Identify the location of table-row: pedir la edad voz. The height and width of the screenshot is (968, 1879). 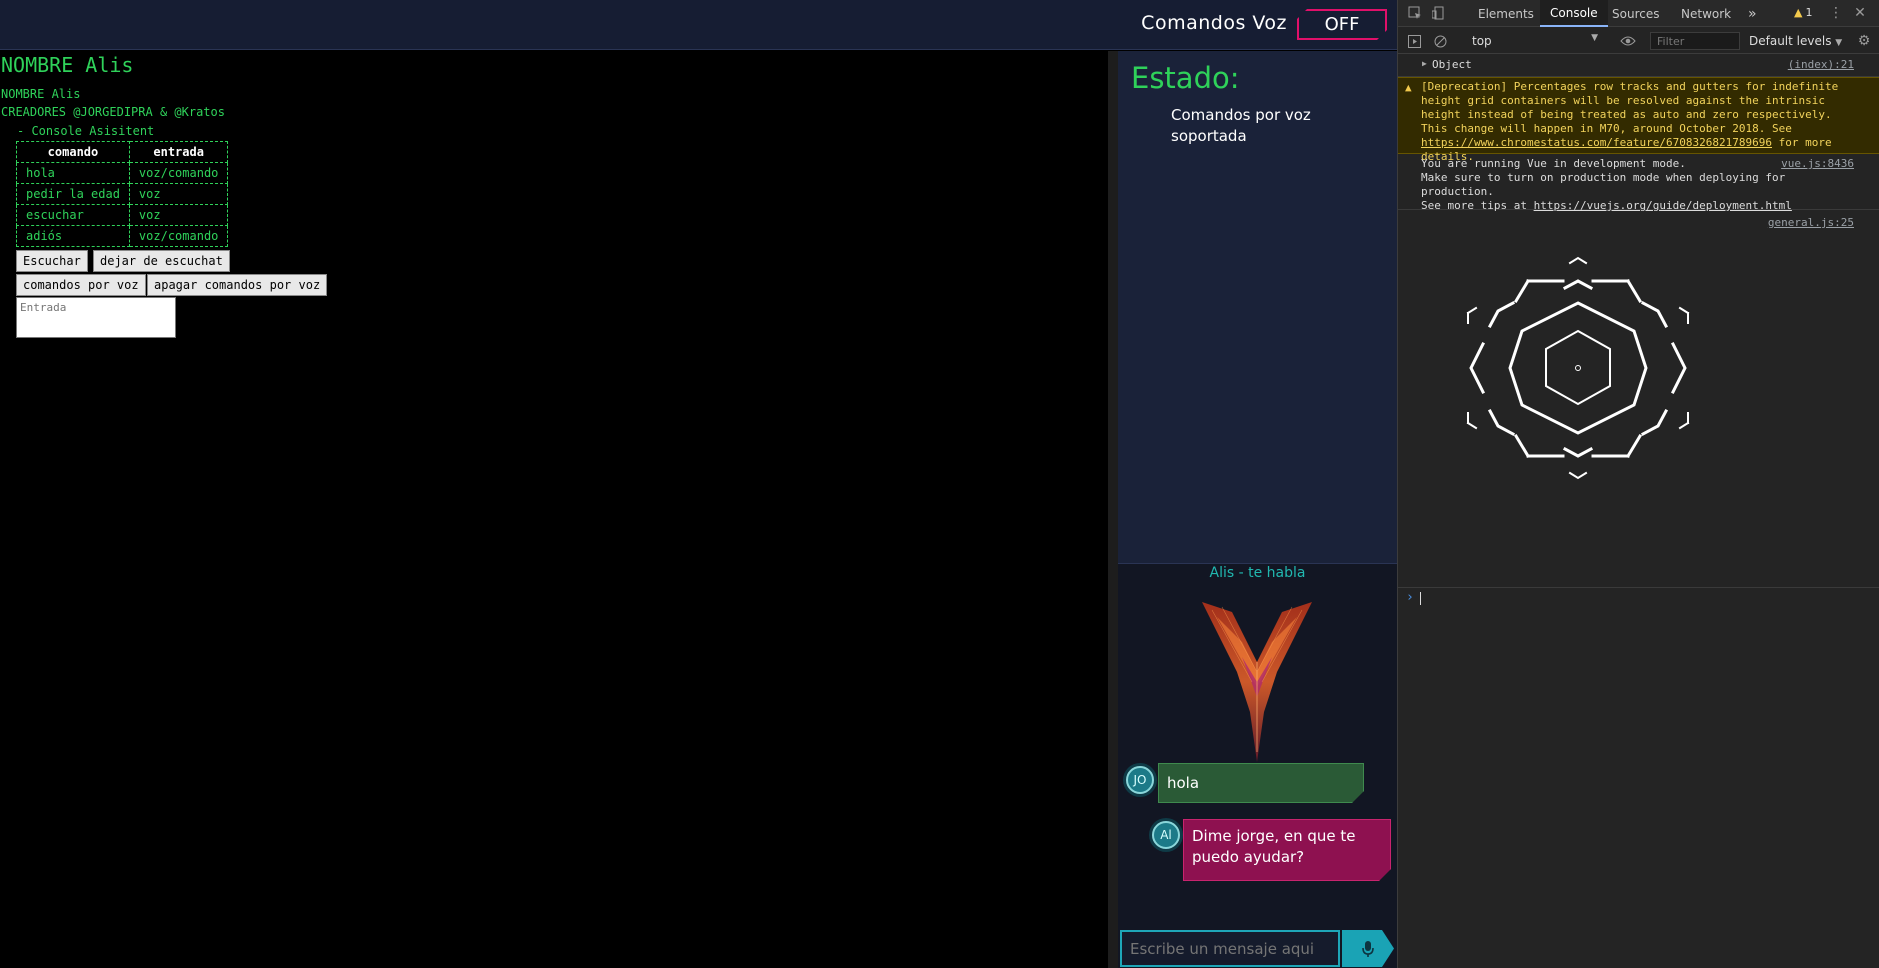
(122, 194).